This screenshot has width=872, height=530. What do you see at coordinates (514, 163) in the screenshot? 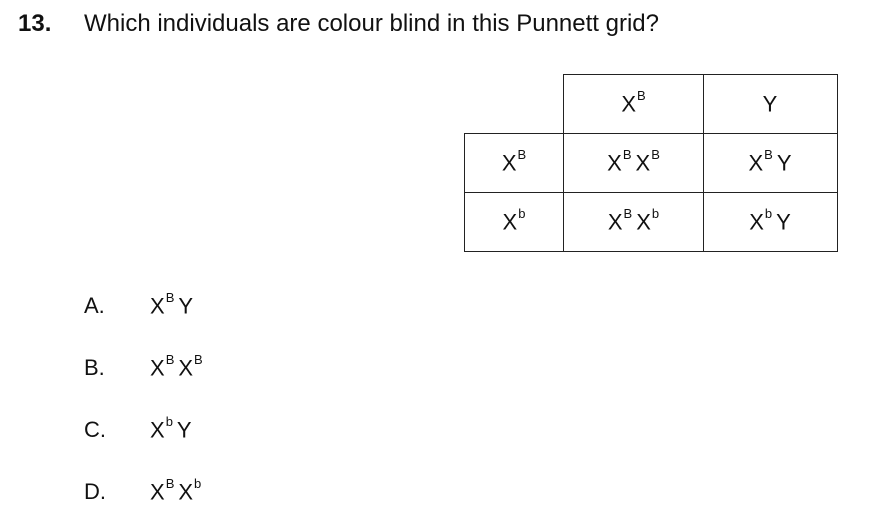
I see `punnett-row-header: XB` at bounding box center [514, 163].